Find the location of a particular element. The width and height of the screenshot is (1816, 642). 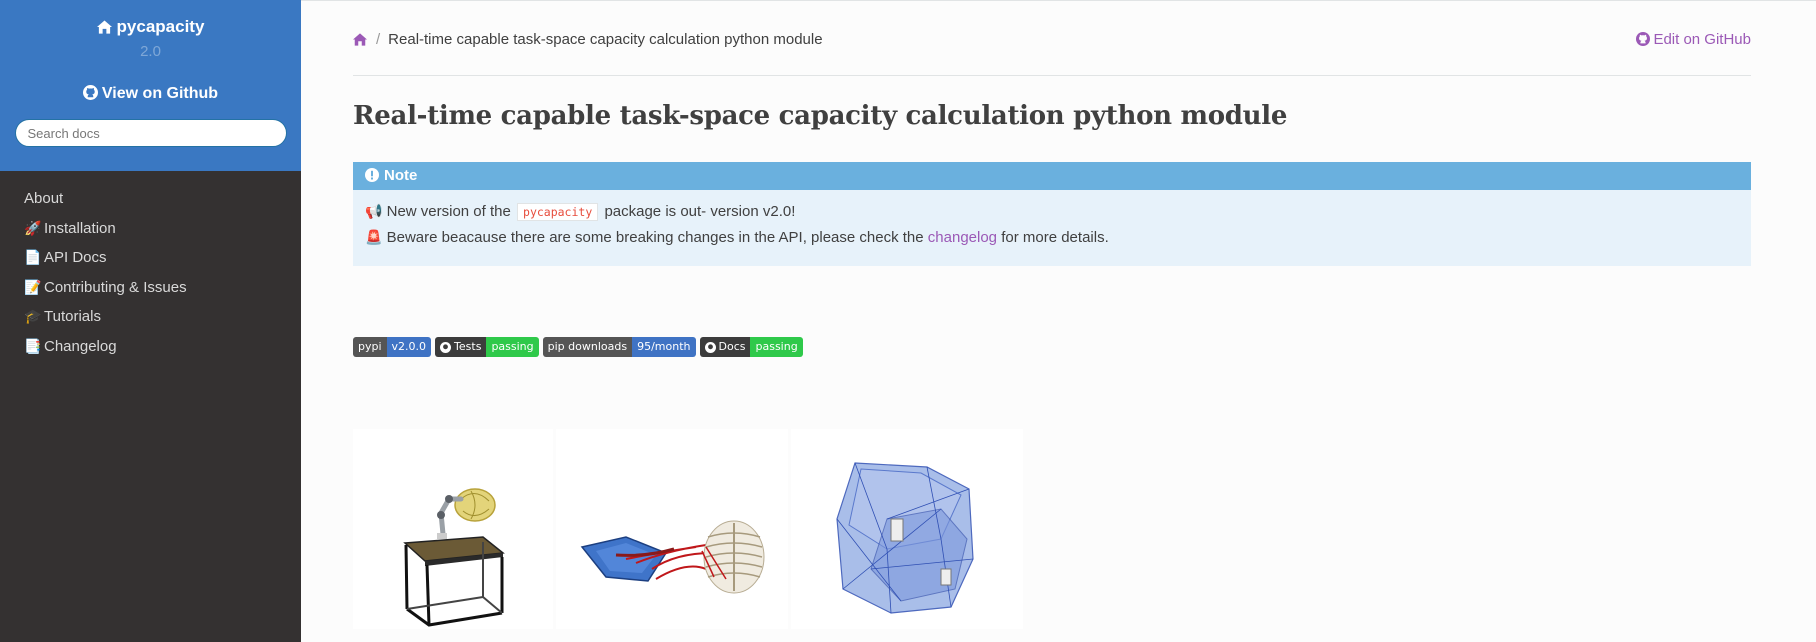

sidebar-header: pycapacity 2.0 View on Github is located at coordinates (150, 85).